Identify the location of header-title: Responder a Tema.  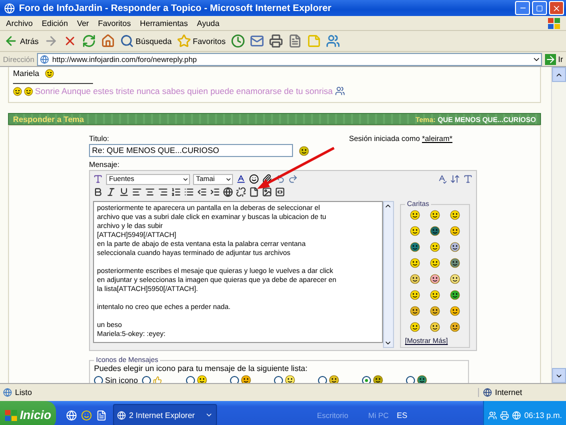
(48, 119).